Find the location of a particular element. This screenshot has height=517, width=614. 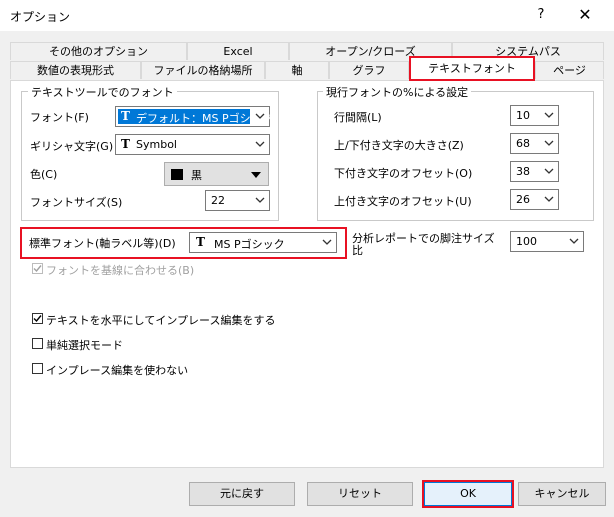

single-select-label: 単純選択モード is located at coordinates (84, 345).